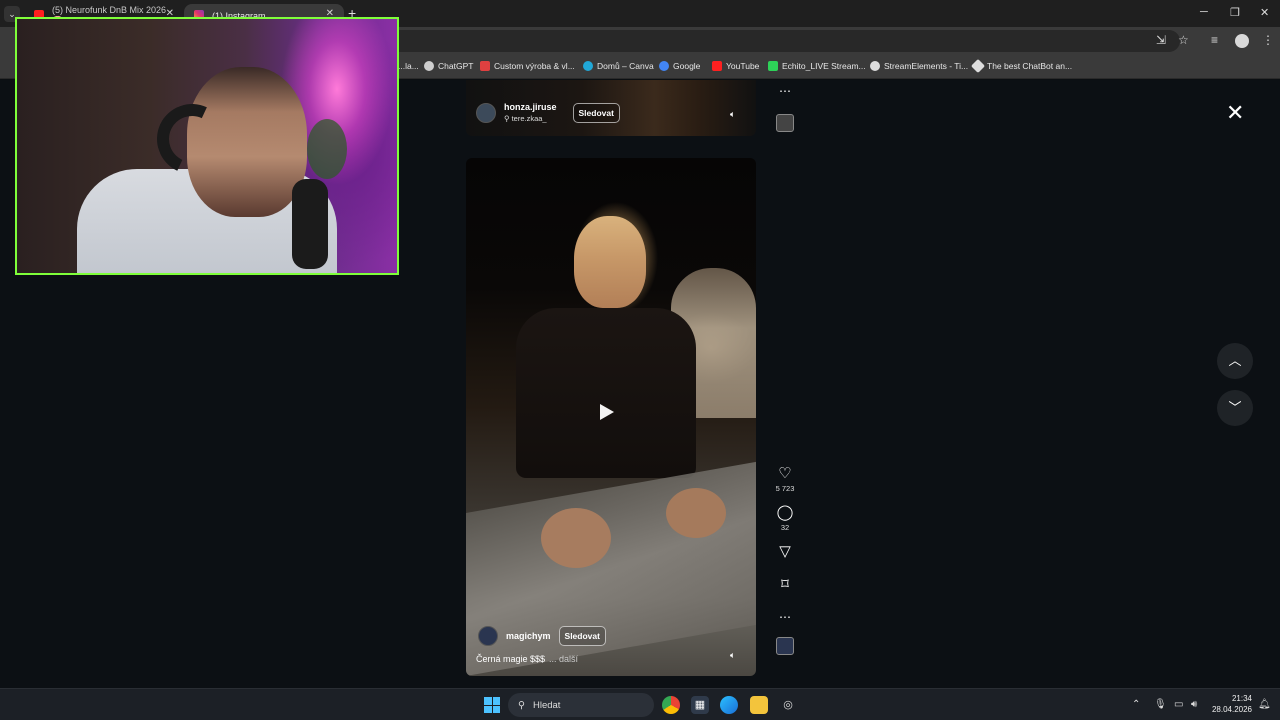 The width and height of the screenshot is (1280, 720). What do you see at coordinates (618, 66) in the screenshot?
I see `bookmark-canva: Domů – Canva` at bounding box center [618, 66].